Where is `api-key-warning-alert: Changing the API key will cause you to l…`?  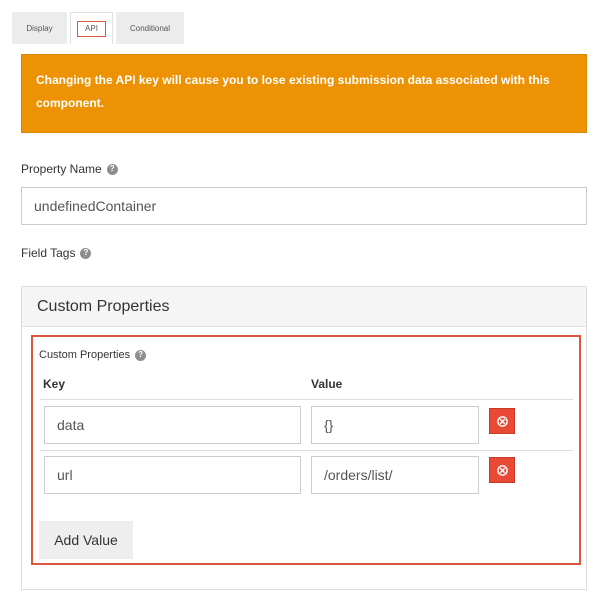
api-key-warning-alert: Changing the API key will cause you to l… is located at coordinates (304, 93).